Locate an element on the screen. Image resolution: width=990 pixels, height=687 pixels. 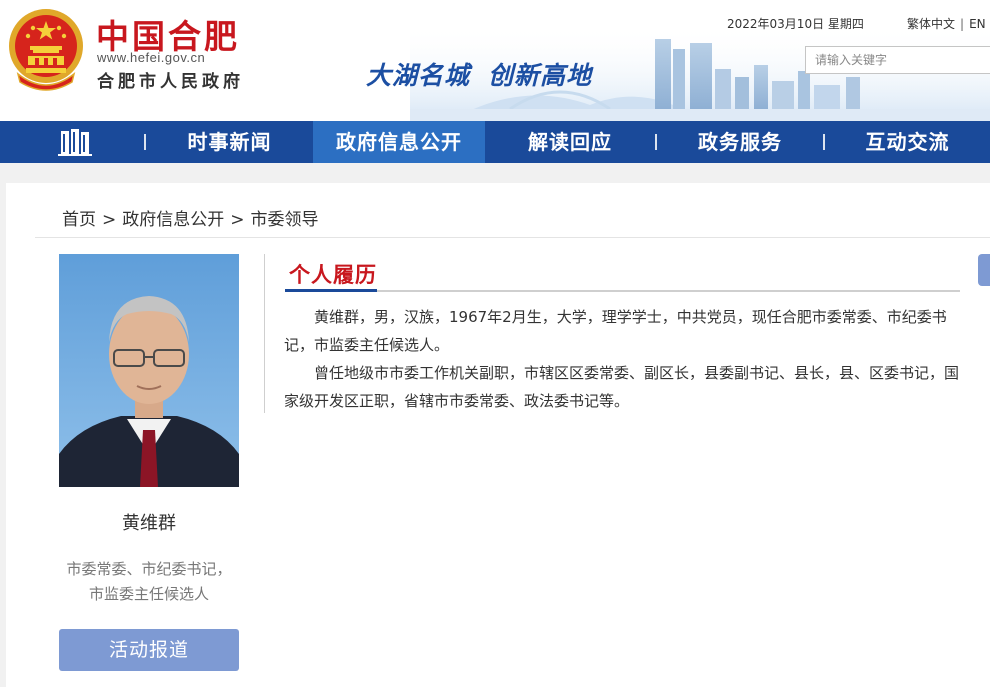
lang-english-link: EN is located at coordinates (977, 24).